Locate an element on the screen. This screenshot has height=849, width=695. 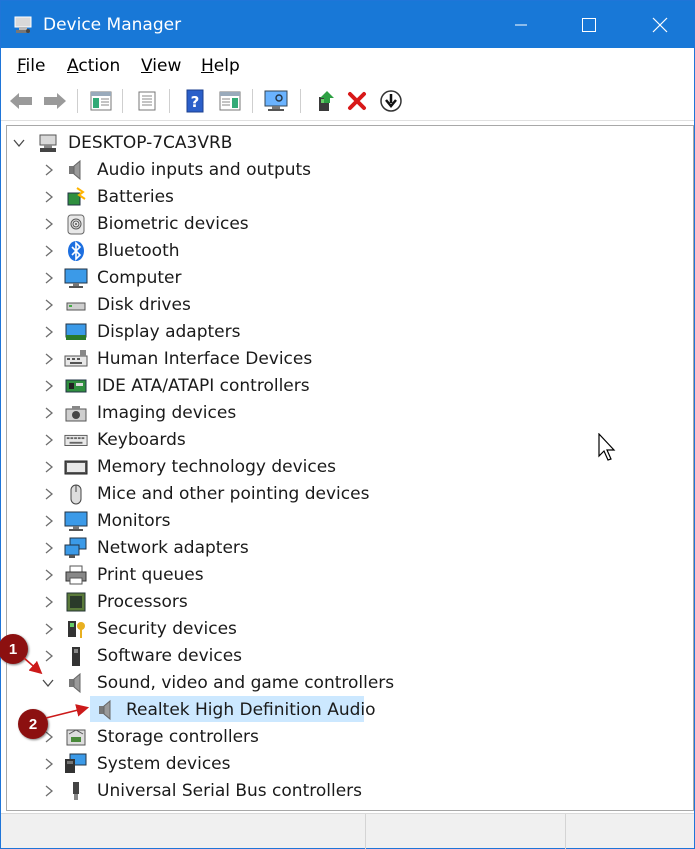
show-hide-console-tree-button is located at coordinates (101, 101).